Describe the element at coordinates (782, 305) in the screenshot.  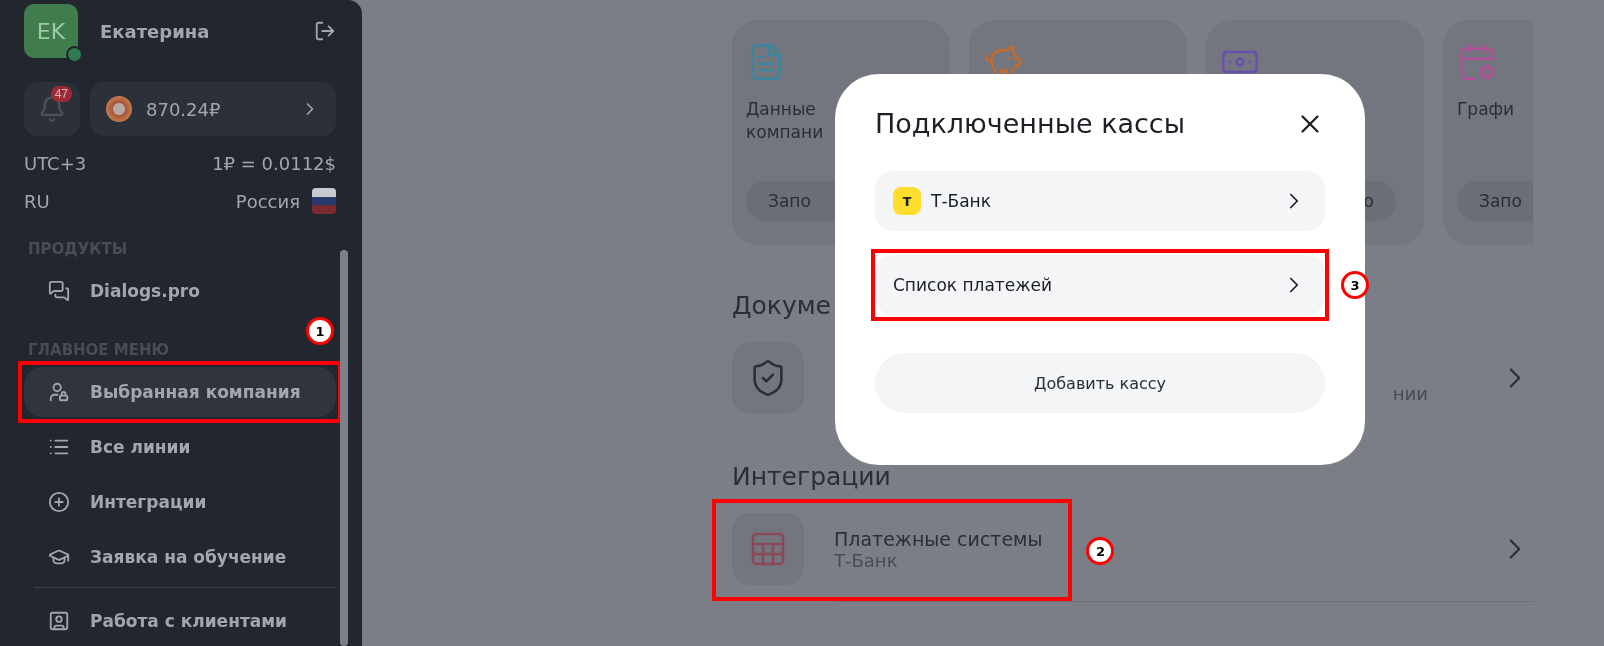
I see `section-heading: Докуме` at that location.